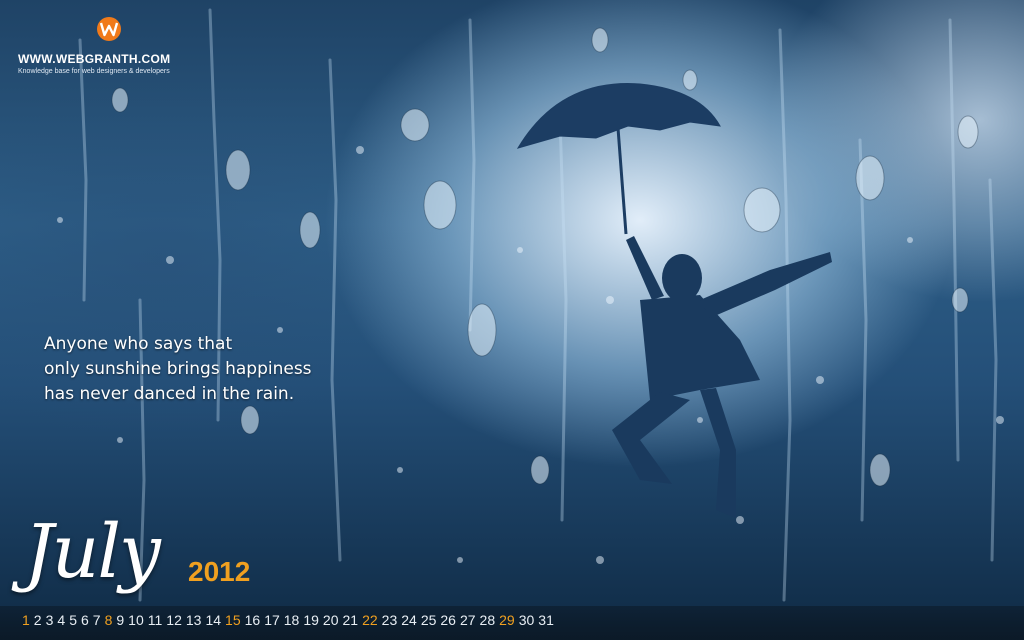 This screenshot has width=1024, height=640. I want to click on calendar-day: 4, so click(61, 620).